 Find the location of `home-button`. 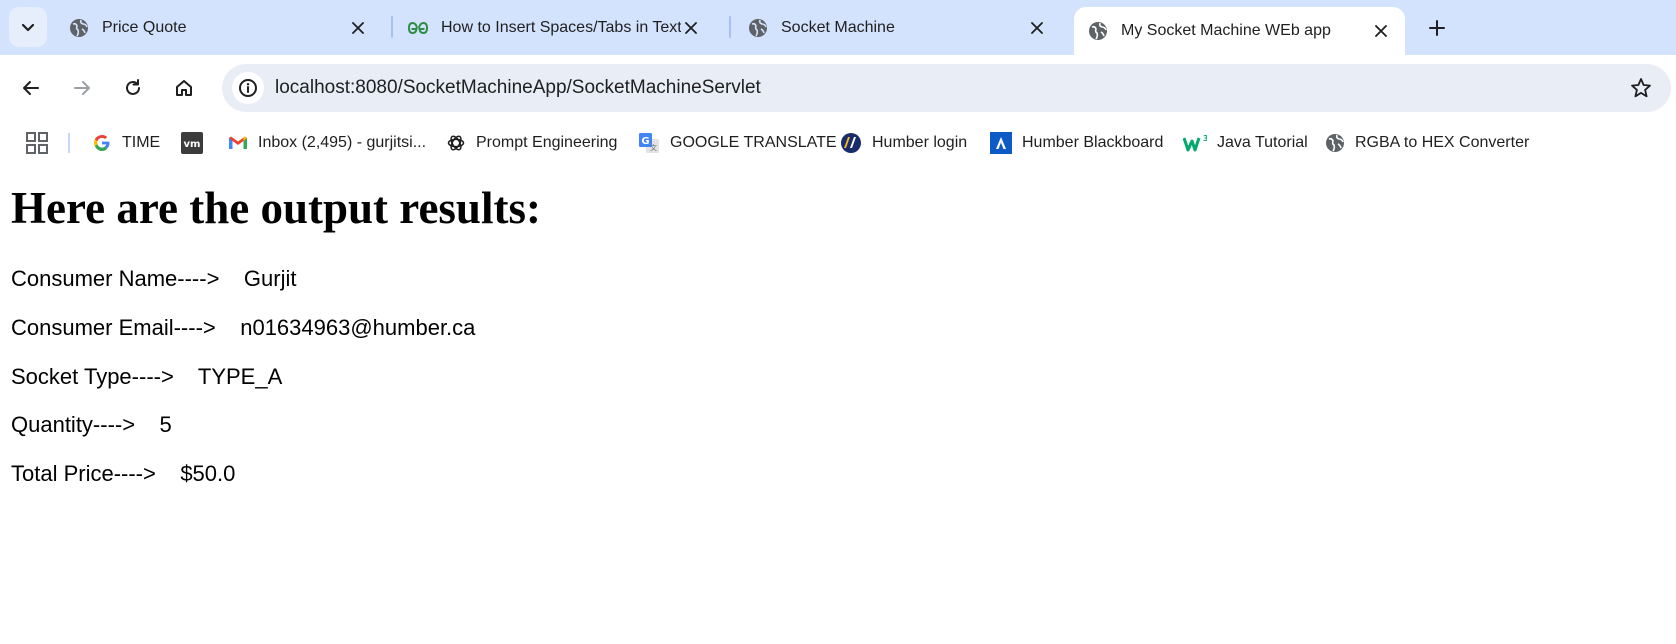

home-button is located at coordinates (184, 88).